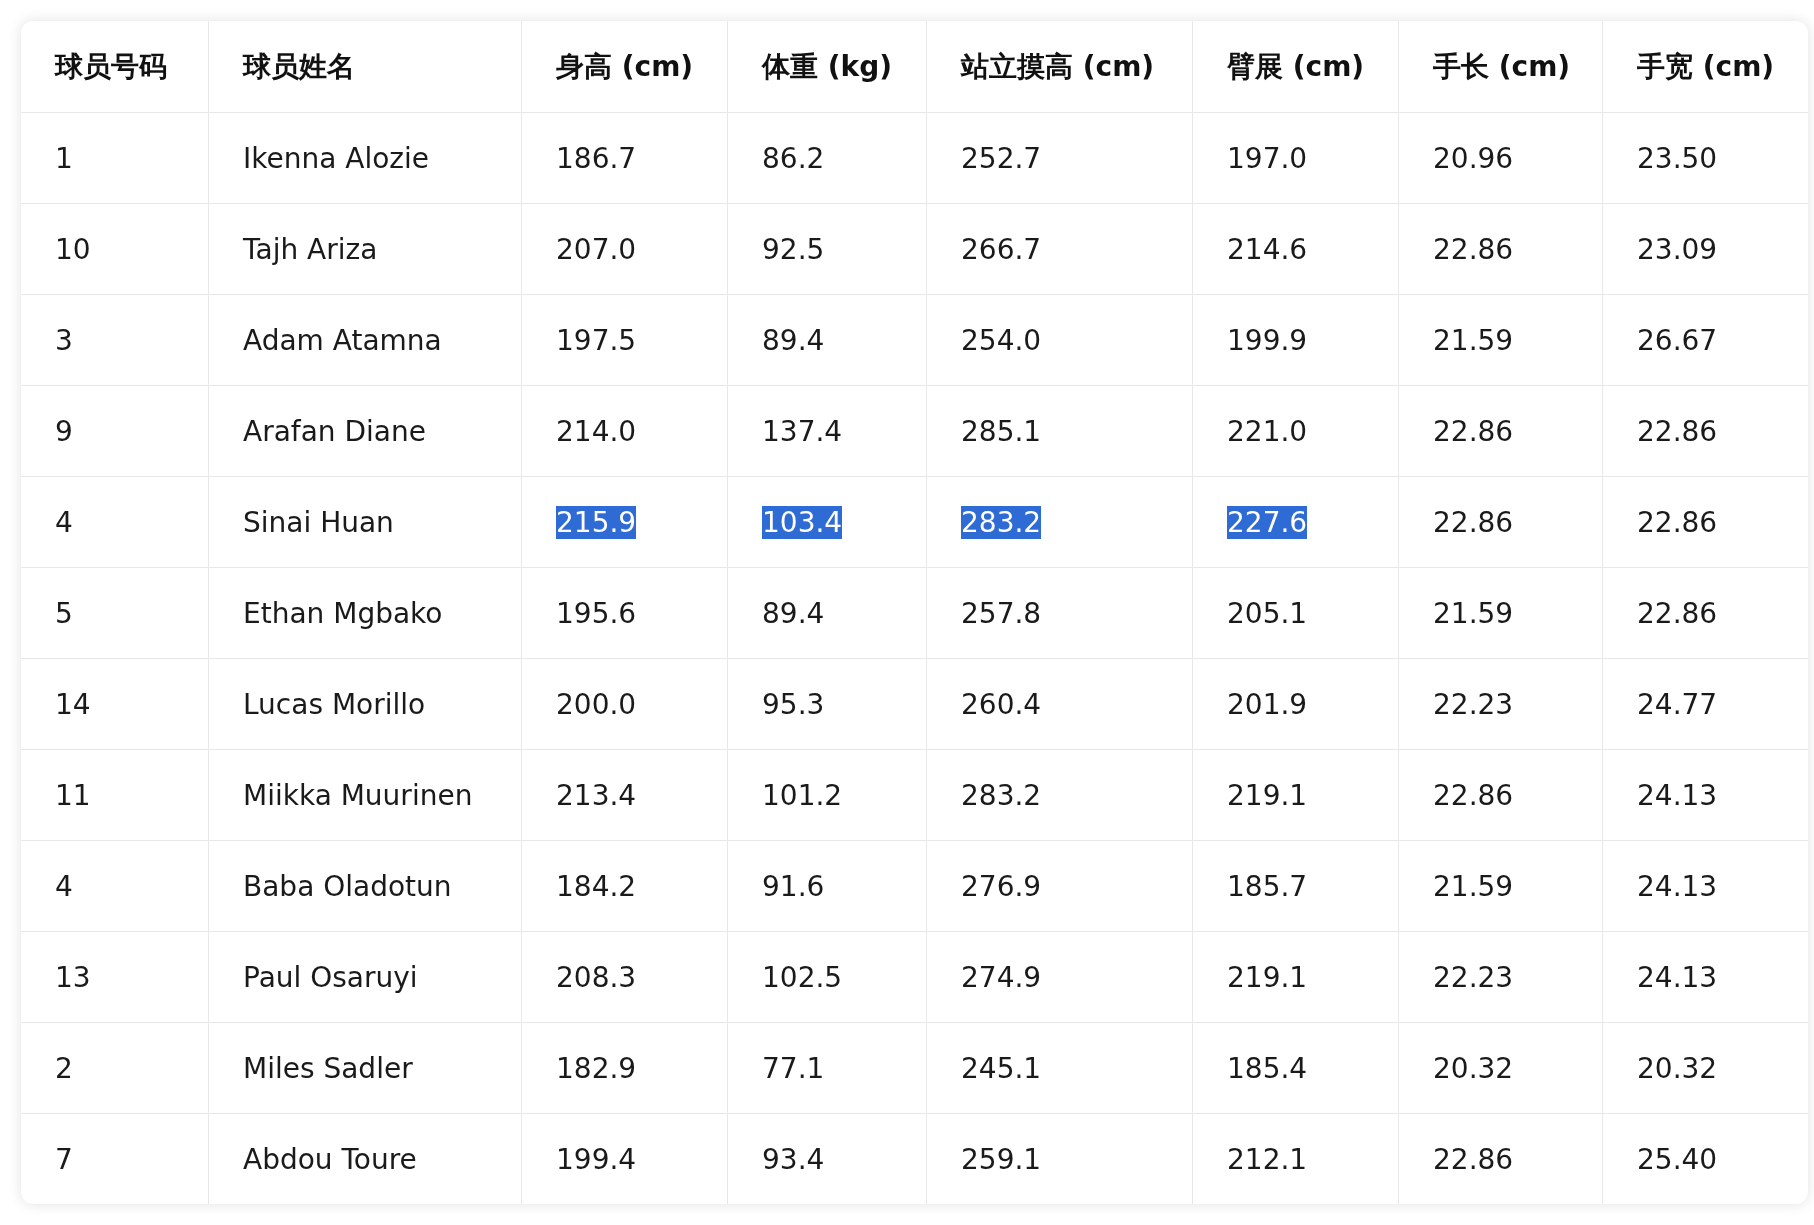 The height and width of the screenshot is (1225, 1814). What do you see at coordinates (1267, 613) in the screenshot?
I see `table-cell: 205.1` at bounding box center [1267, 613].